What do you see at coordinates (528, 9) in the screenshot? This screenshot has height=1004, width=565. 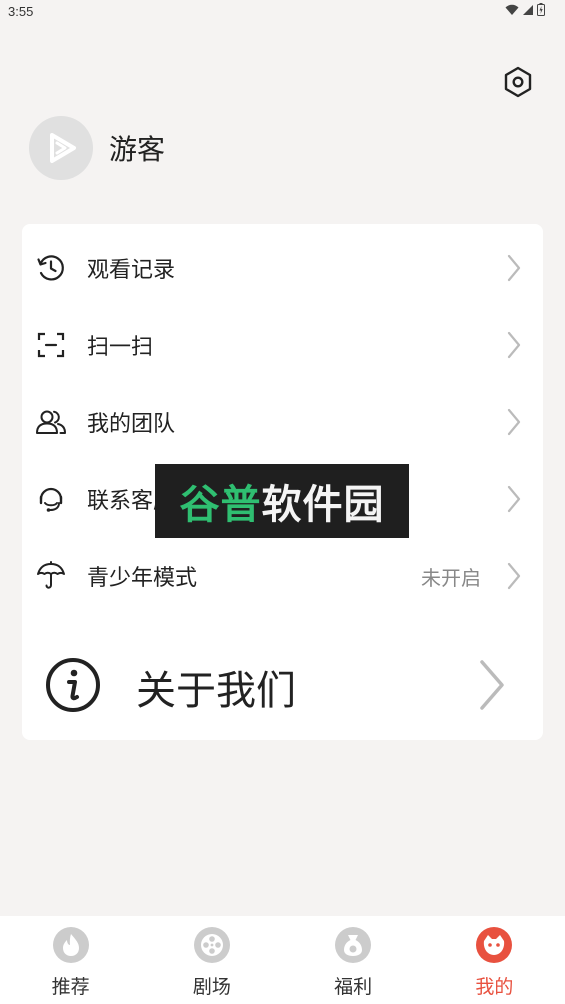 I see `cellular-signal-icon` at bounding box center [528, 9].